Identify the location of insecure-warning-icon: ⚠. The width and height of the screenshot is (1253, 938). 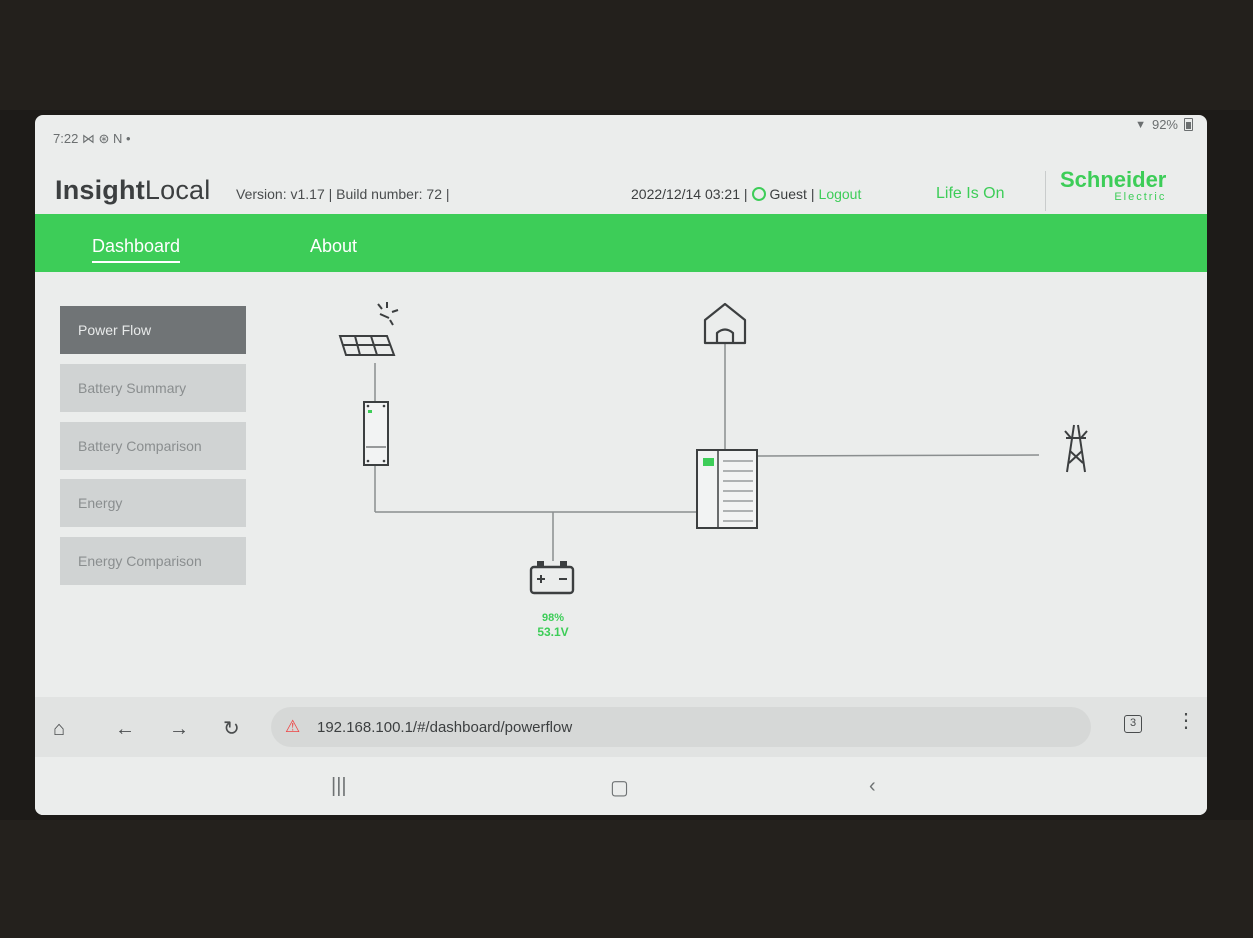
(293, 726).